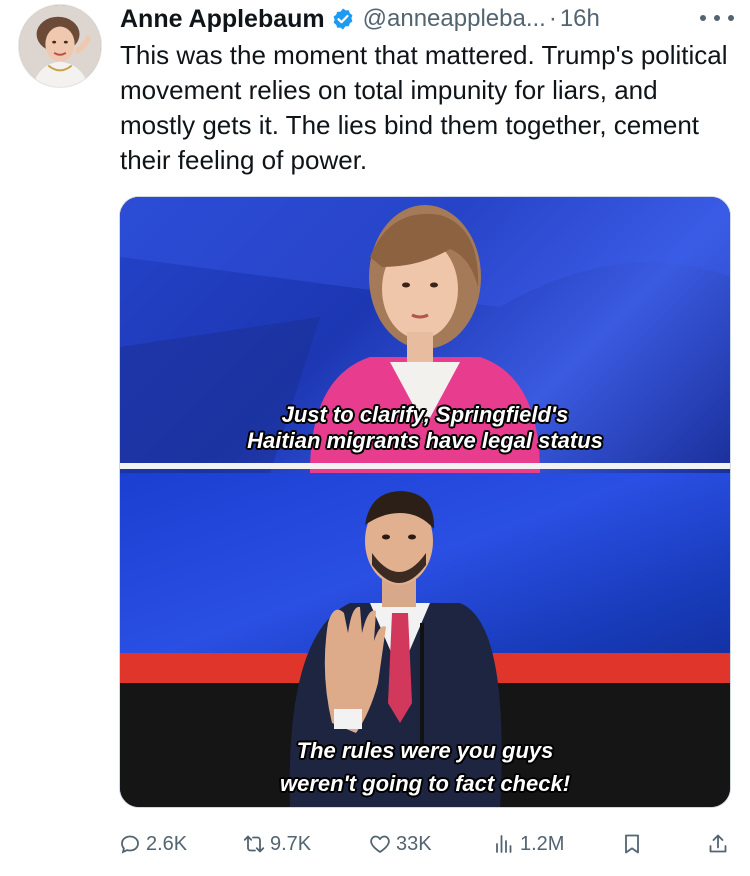 Image resolution: width=750 pixels, height=876 pixels. What do you see at coordinates (425, 783) in the screenshot?
I see `bottom-caption-line2: weren't going to fact check!` at bounding box center [425, 783].